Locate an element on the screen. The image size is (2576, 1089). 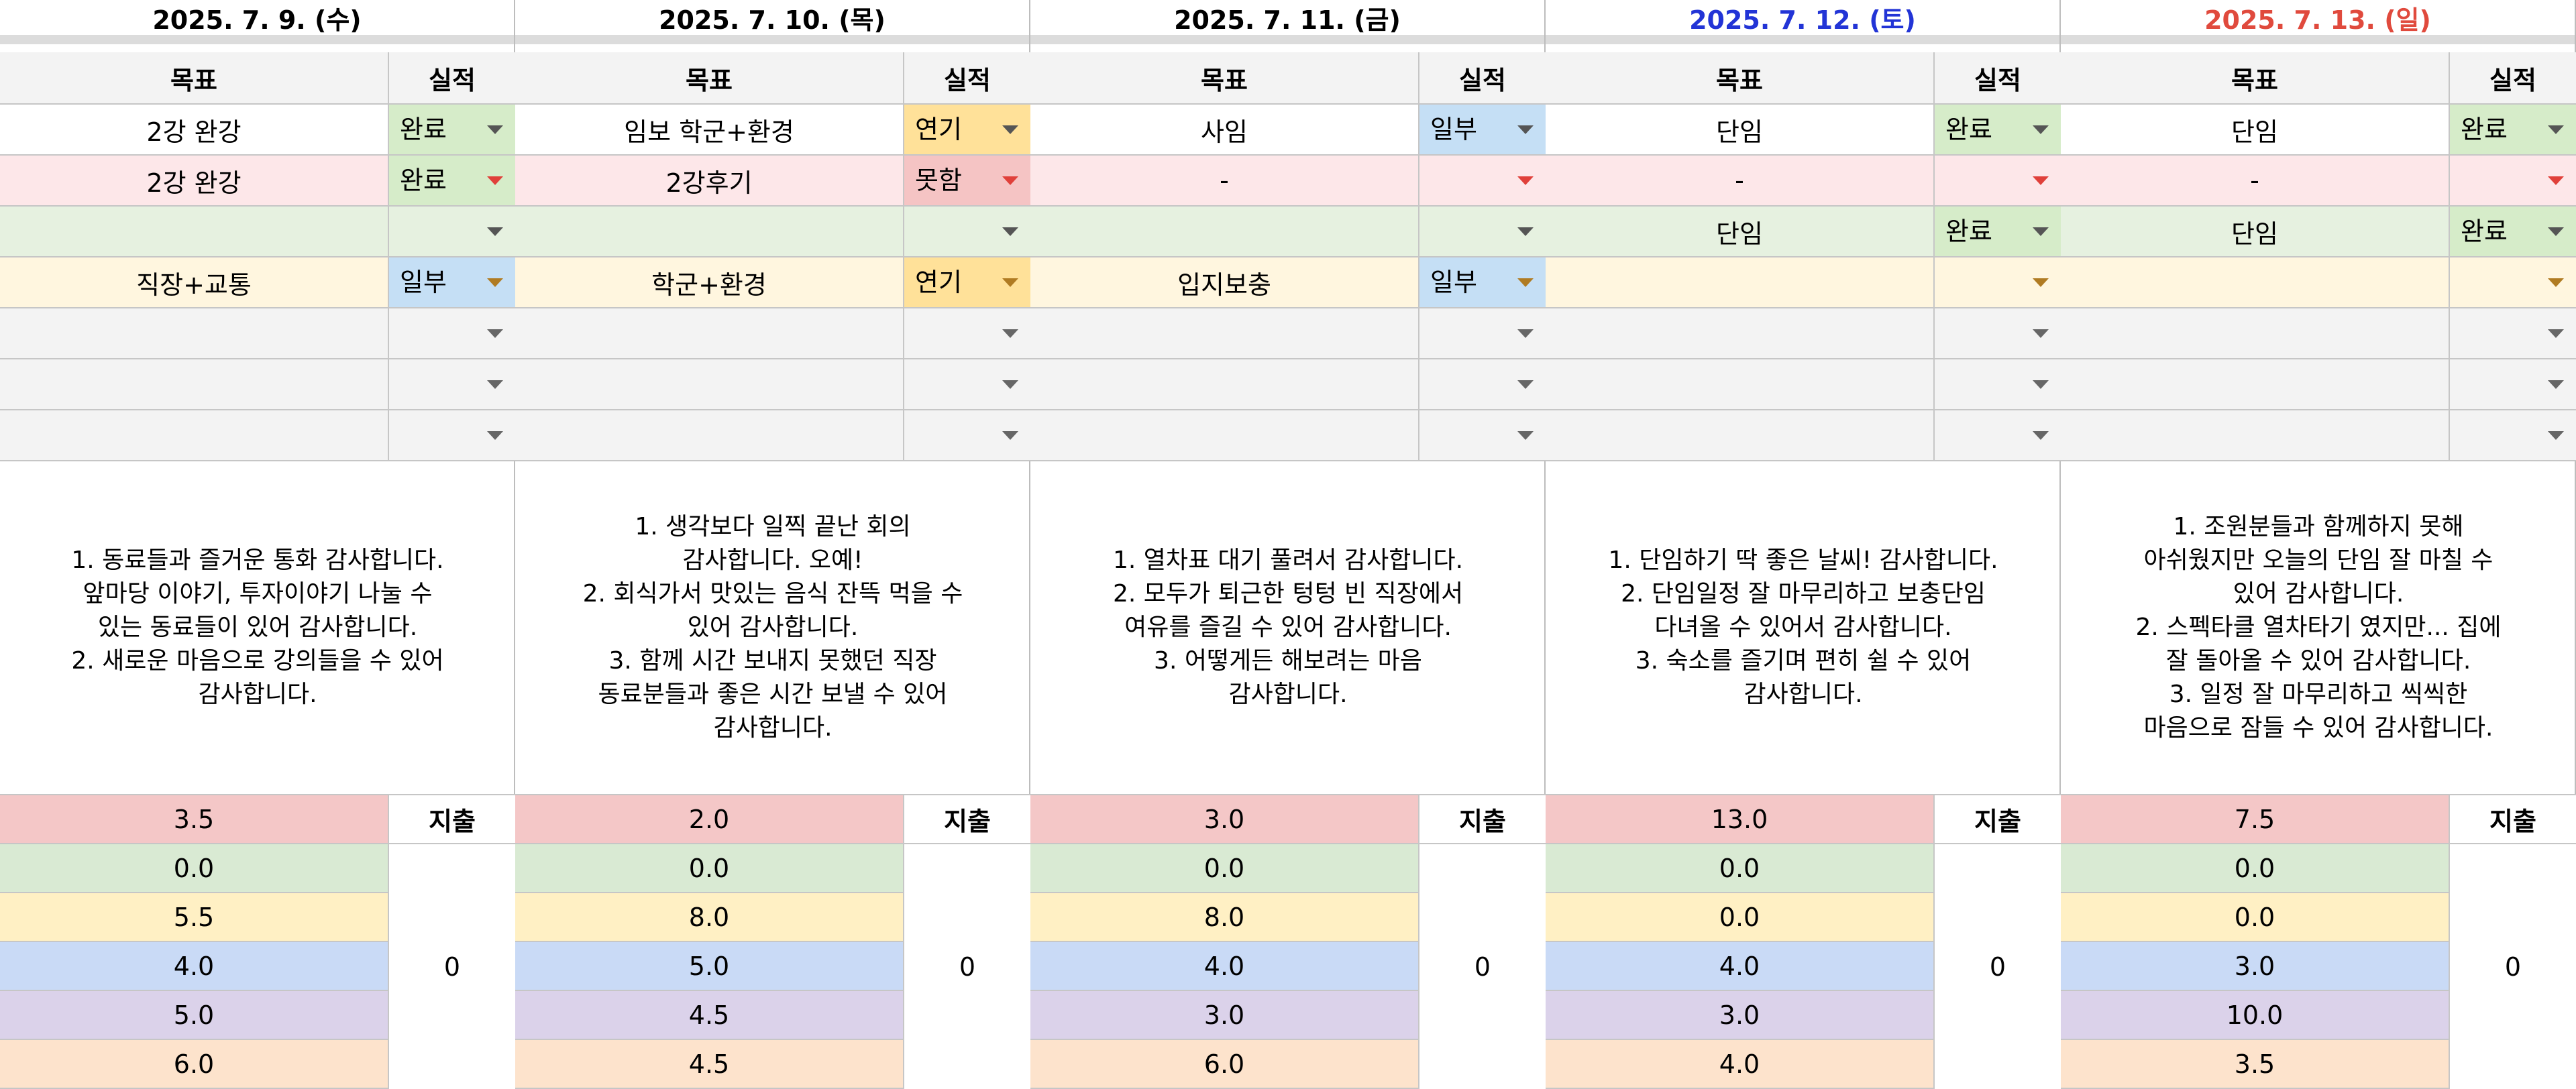
goal-cell: 2강후기 is located at coordinates (709, 181).